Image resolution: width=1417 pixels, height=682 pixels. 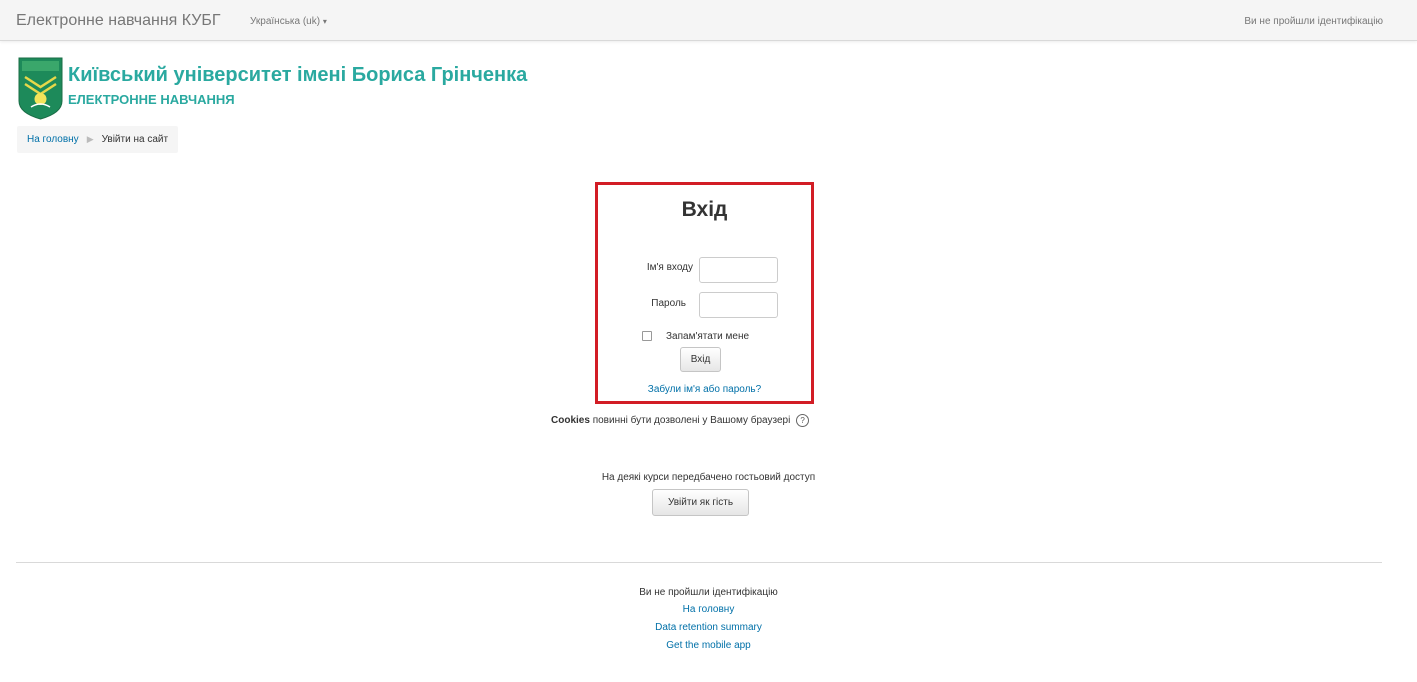 I want to click on login-button: Вхід, so click(x=700, y=359).